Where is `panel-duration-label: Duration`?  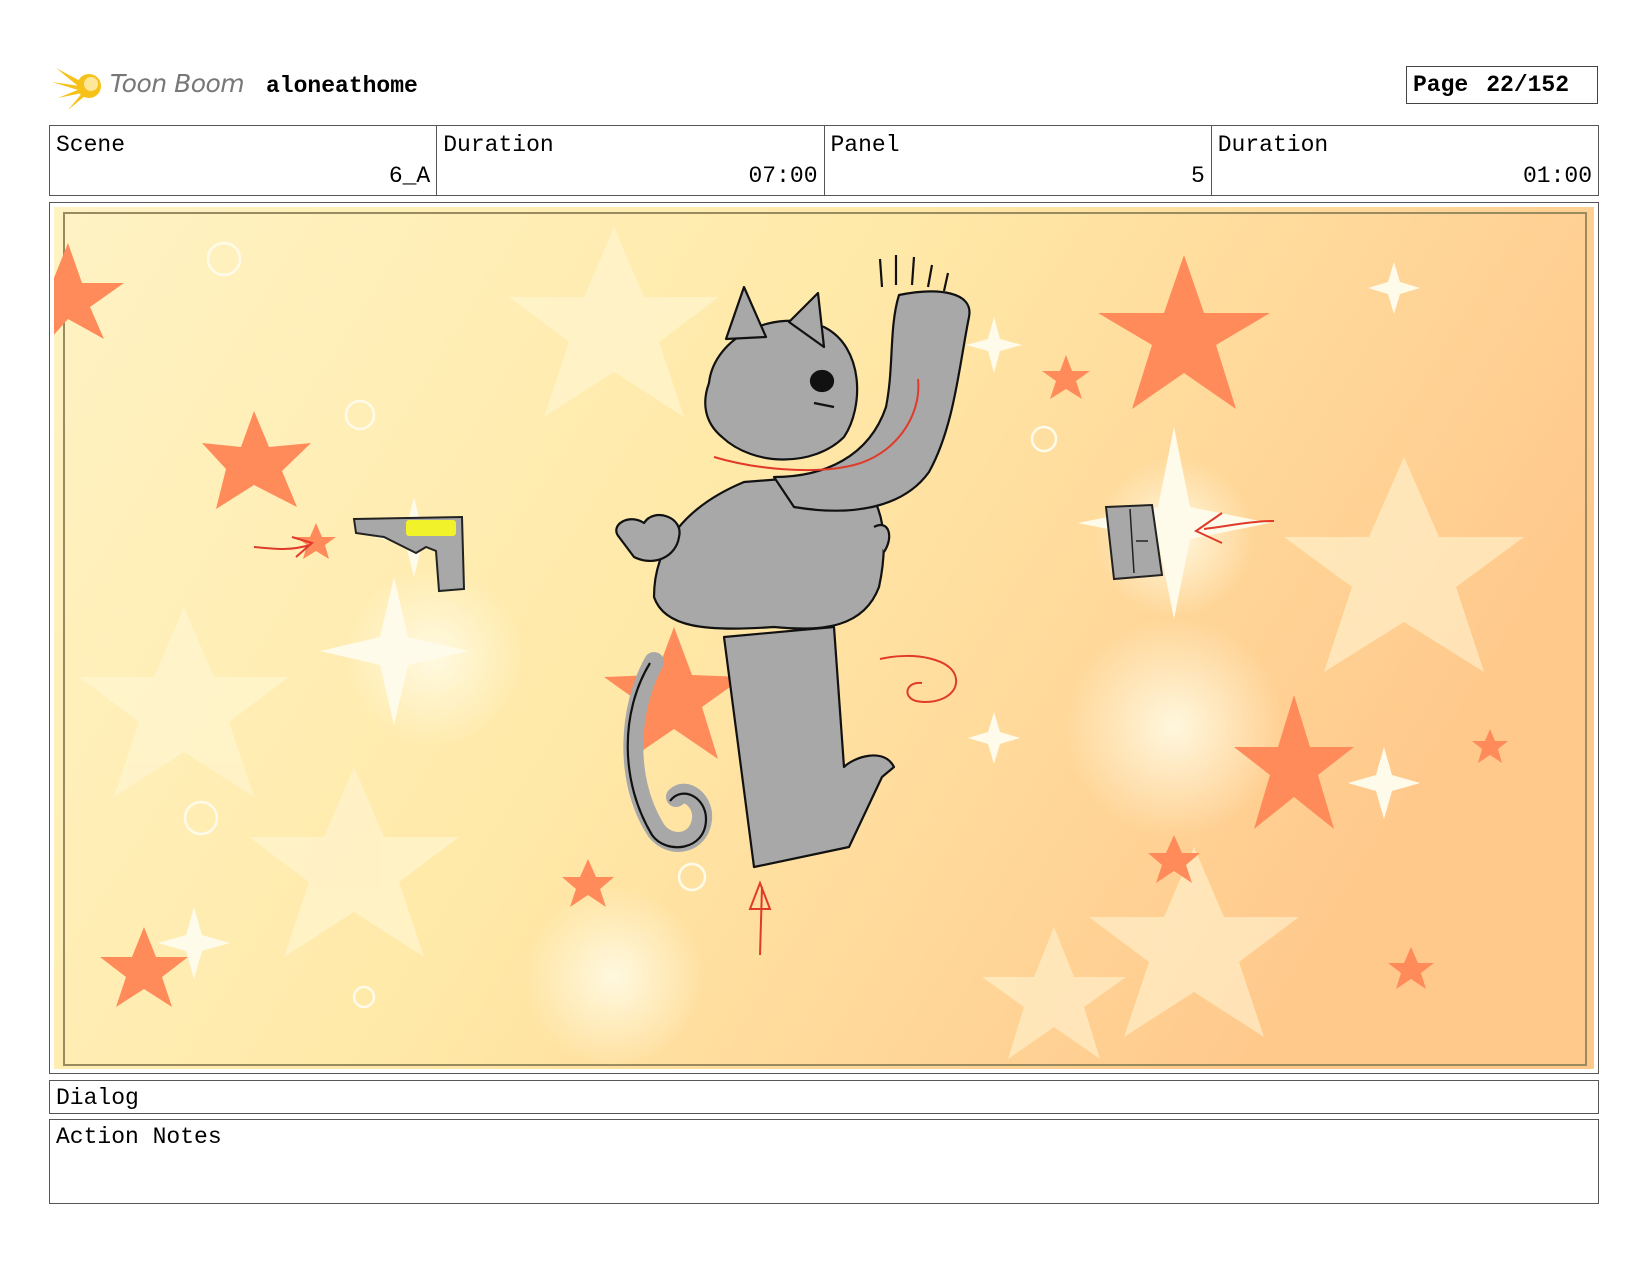 panel-duration-label: Duration is located at coordinates (1273, 145).